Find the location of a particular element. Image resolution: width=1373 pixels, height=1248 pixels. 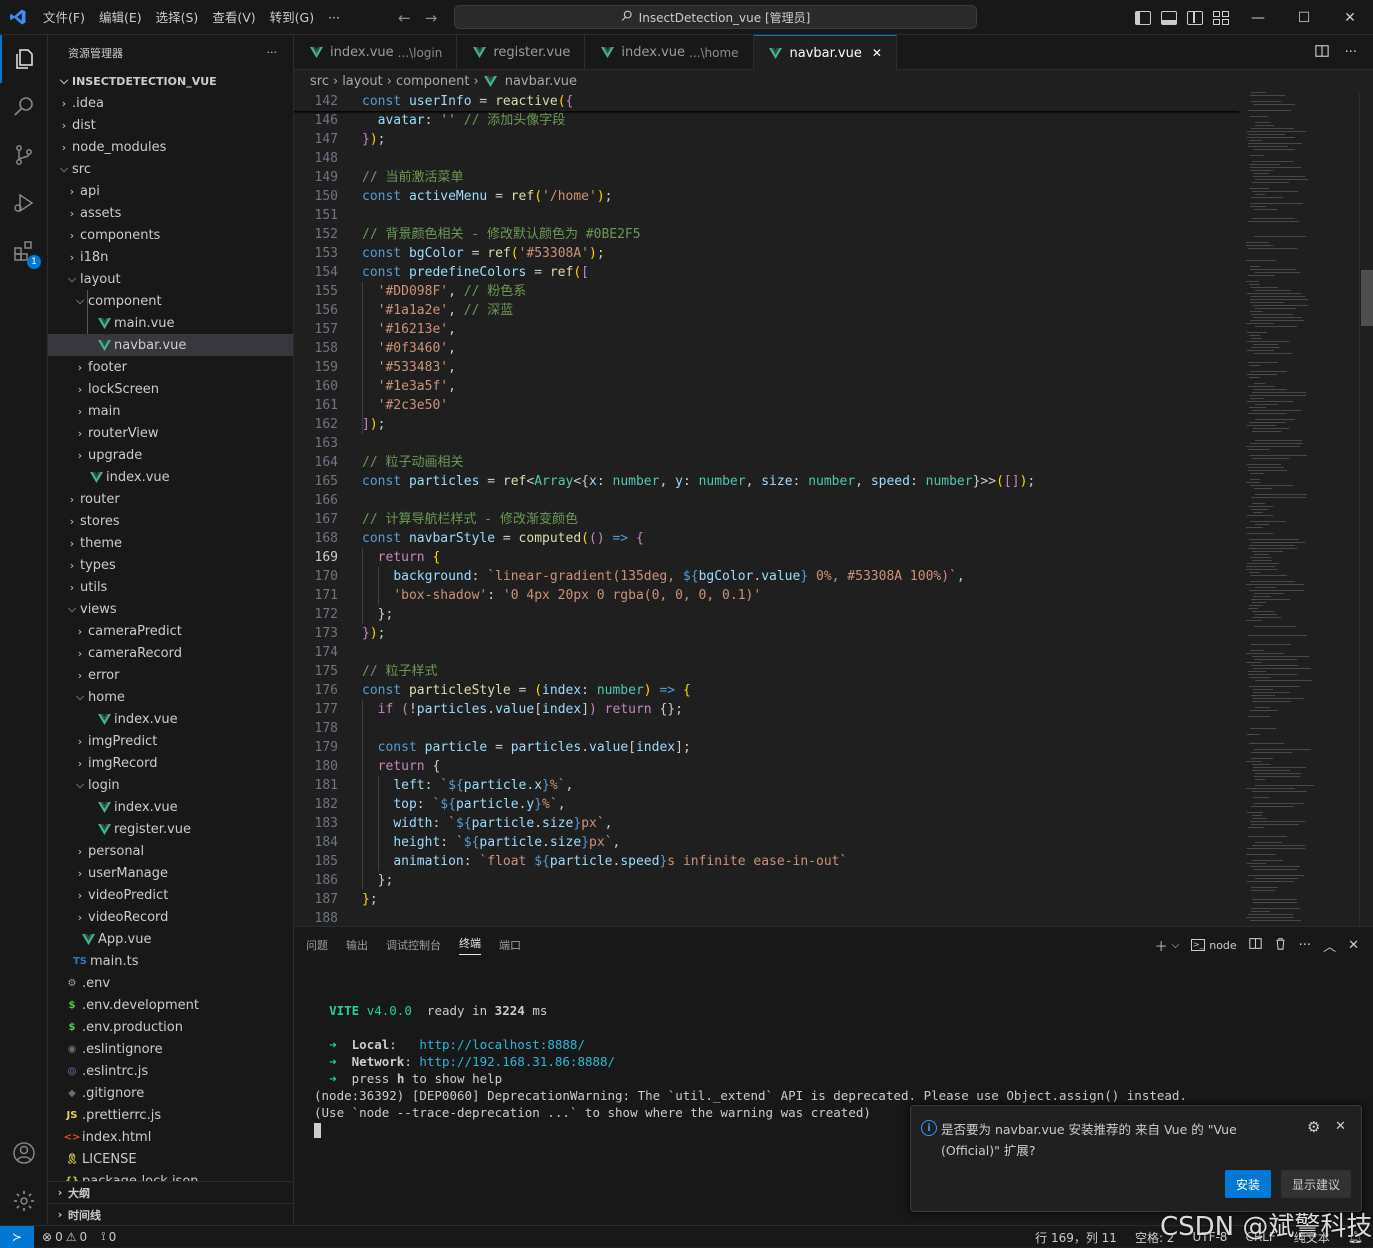

outline-section: › 大纲 is located at coordinates (170, 1192).